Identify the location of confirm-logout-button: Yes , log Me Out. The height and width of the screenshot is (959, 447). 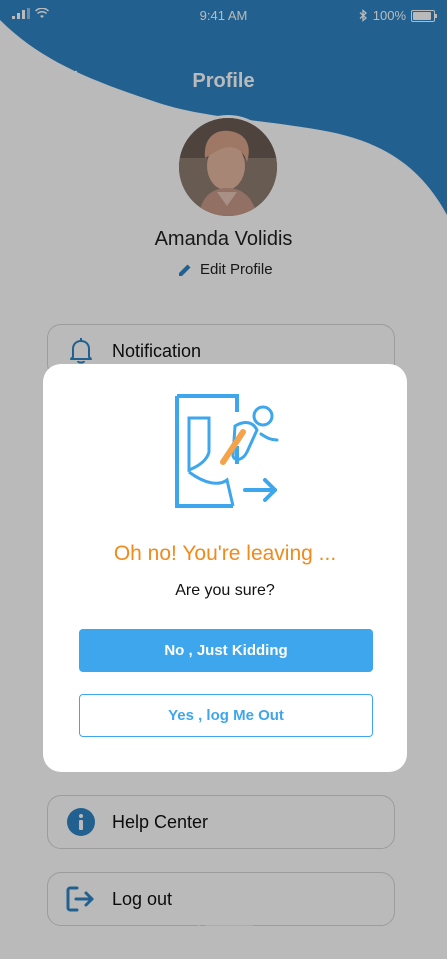
(226, 715).